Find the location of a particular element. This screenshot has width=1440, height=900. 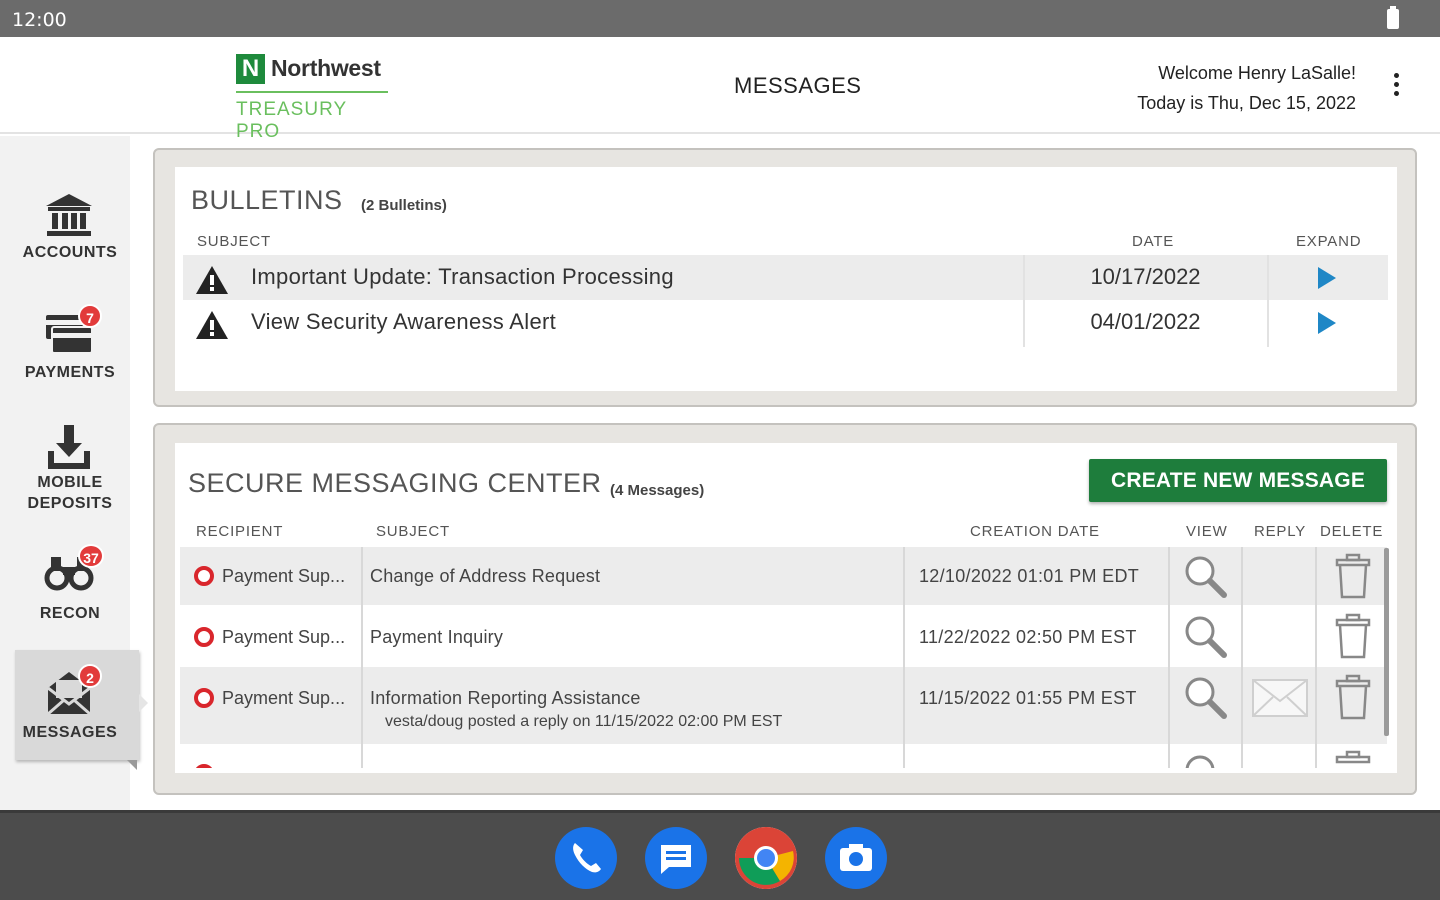

messaging-title: SECURE MESSAGING CENTER is located at coordinates (395, 483).